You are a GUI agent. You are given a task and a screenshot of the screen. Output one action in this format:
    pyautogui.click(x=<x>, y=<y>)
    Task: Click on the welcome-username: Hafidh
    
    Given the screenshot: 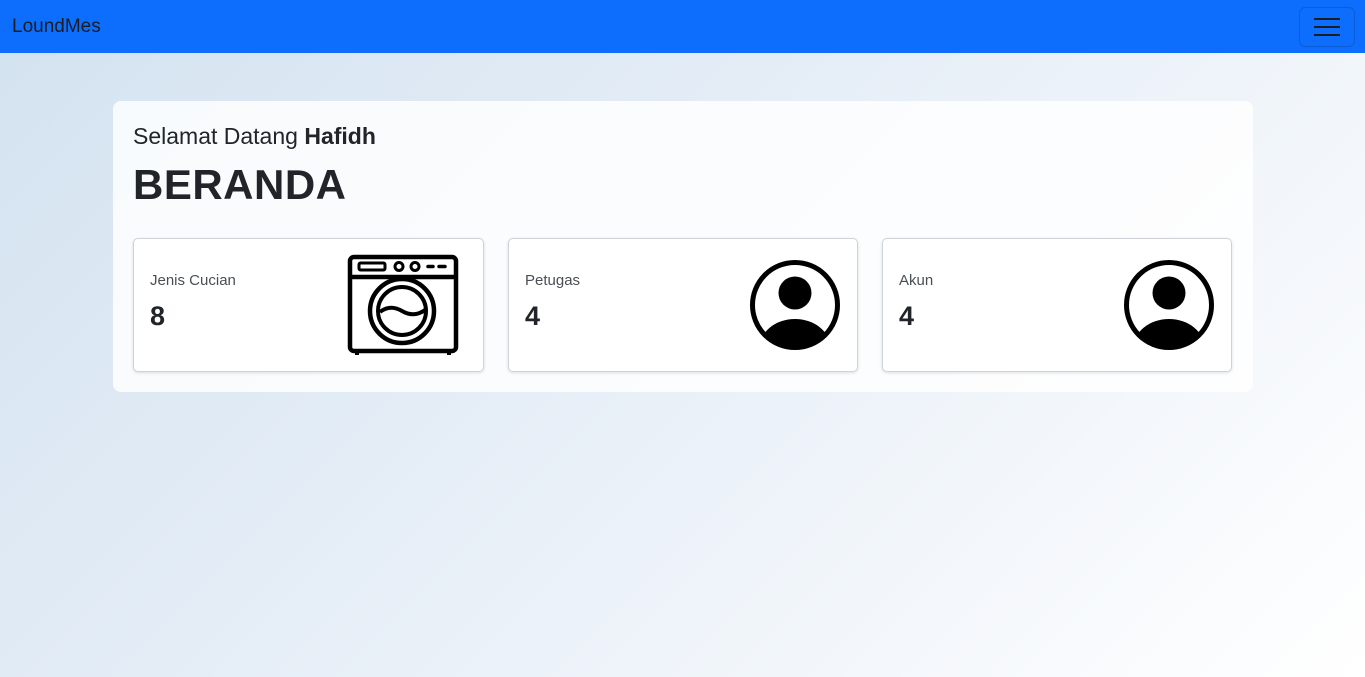 What is the action you would take?
    pyautogui.click(x=340, y=136)
    